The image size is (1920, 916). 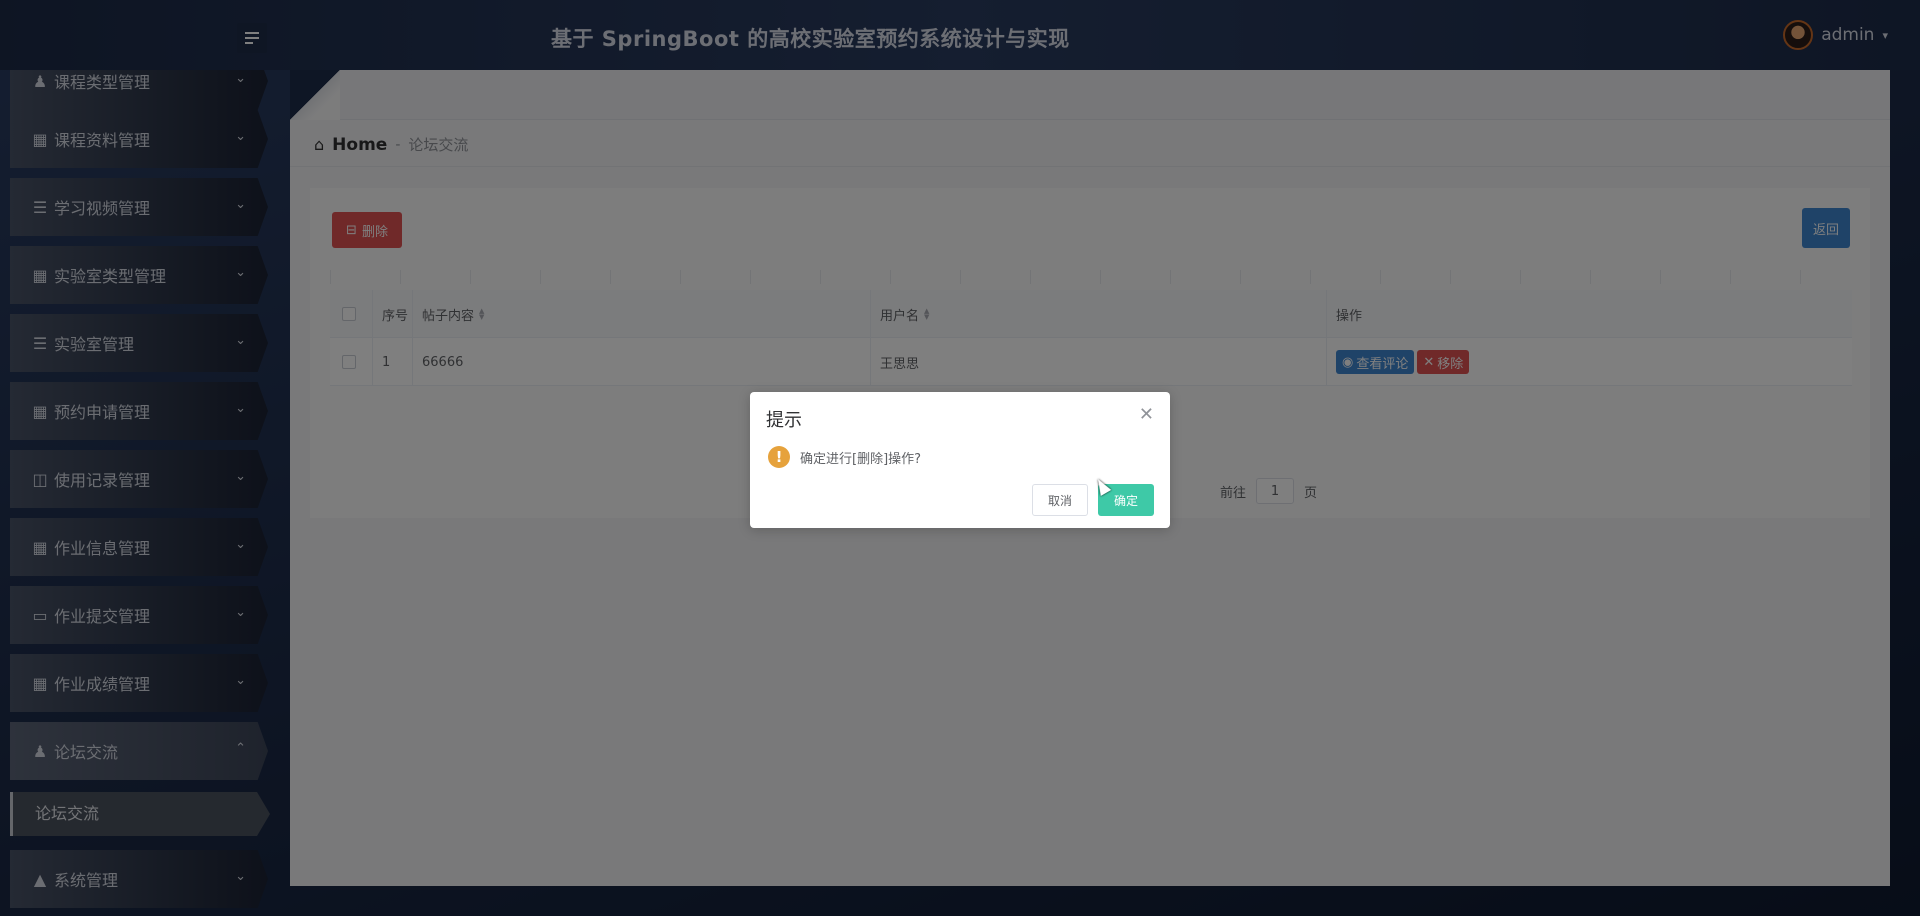 What do you see at coordinates (784, 420) in the screenshot?
I see `dialog-title: 提示` at bounding box center [784, 420].